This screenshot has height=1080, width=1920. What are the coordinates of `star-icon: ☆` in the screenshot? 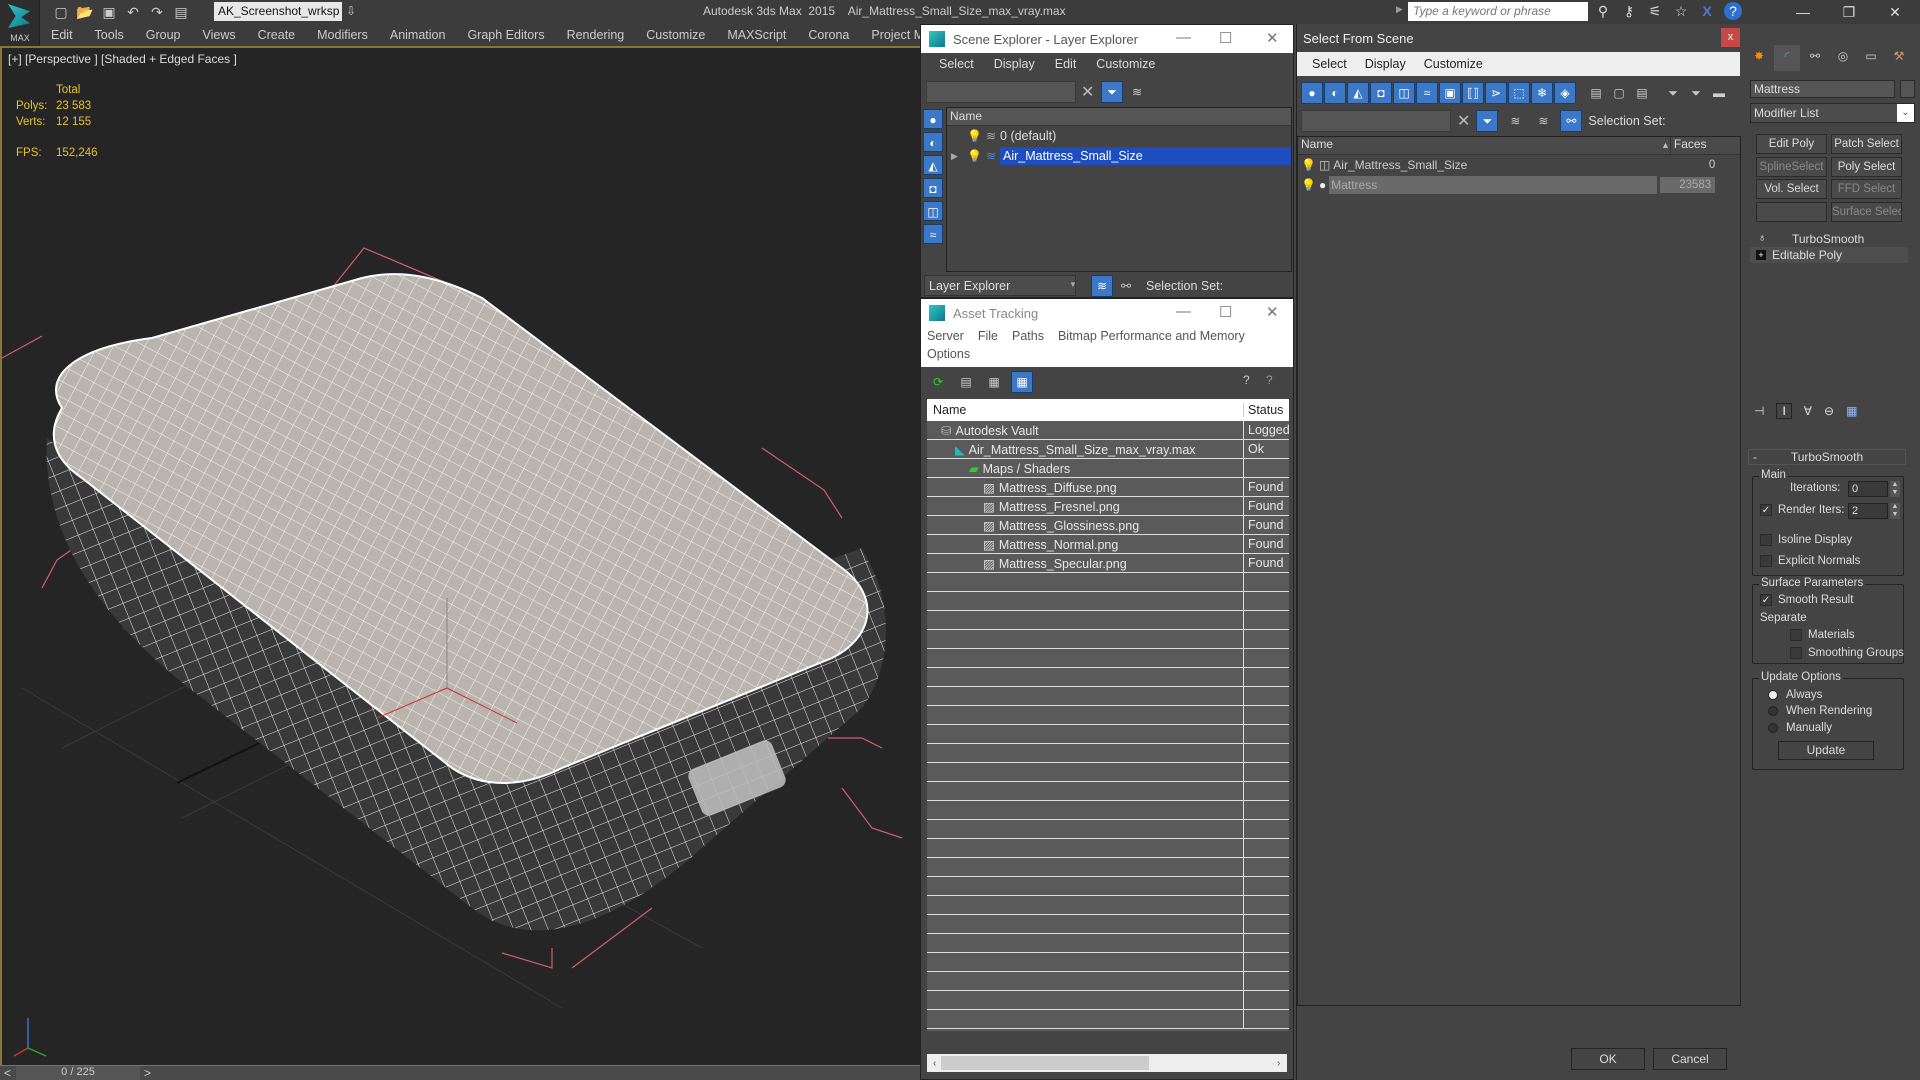 It's located at (1681, 11).